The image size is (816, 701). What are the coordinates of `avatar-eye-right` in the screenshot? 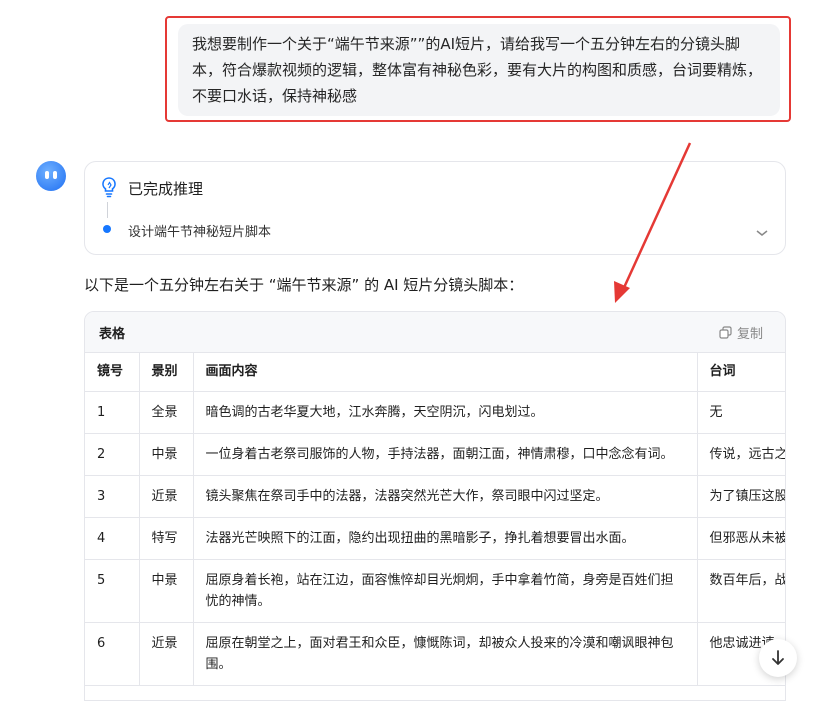 It's located at (55, 175).